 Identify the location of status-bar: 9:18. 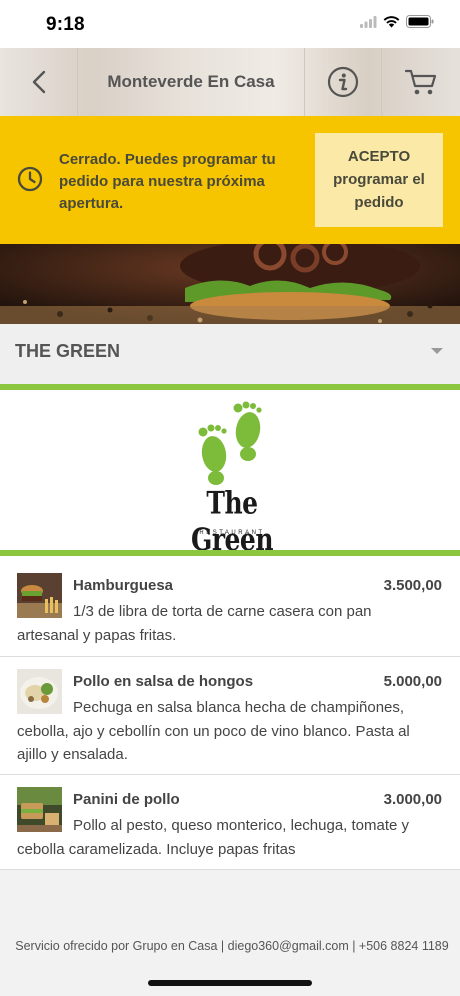
(230, 24).